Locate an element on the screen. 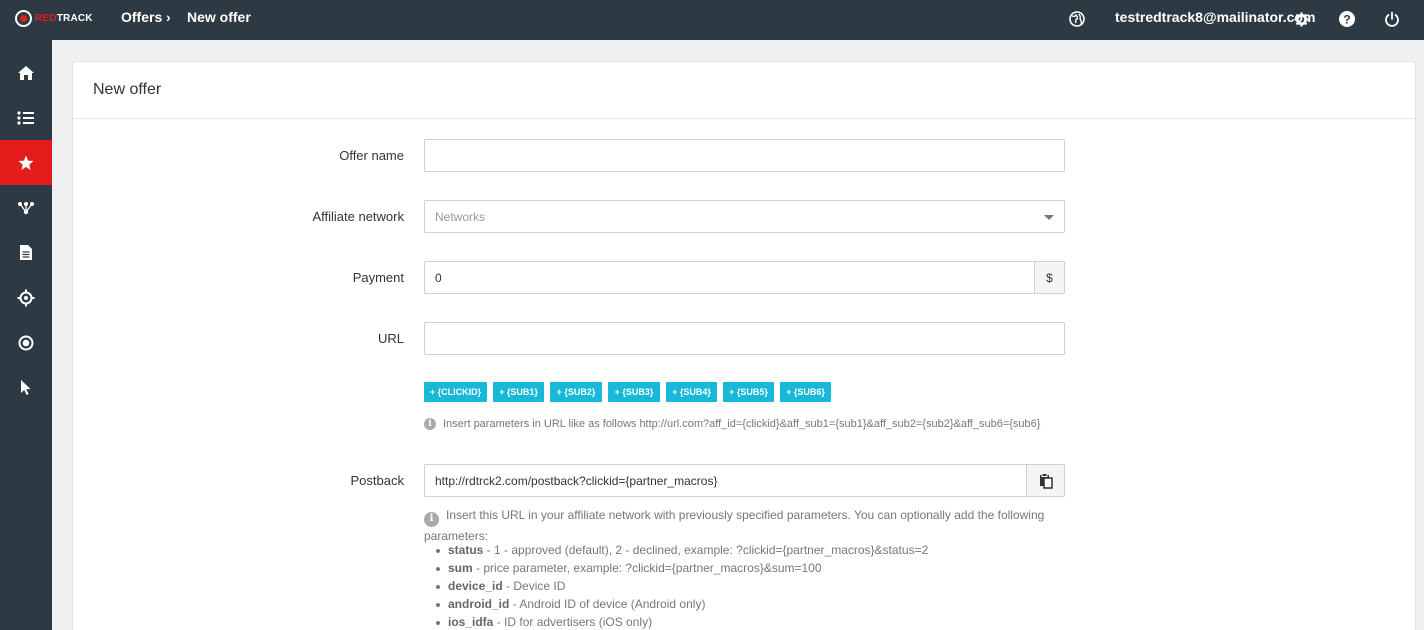  payment-input: 0 $ is located at coordinates (744, 277).